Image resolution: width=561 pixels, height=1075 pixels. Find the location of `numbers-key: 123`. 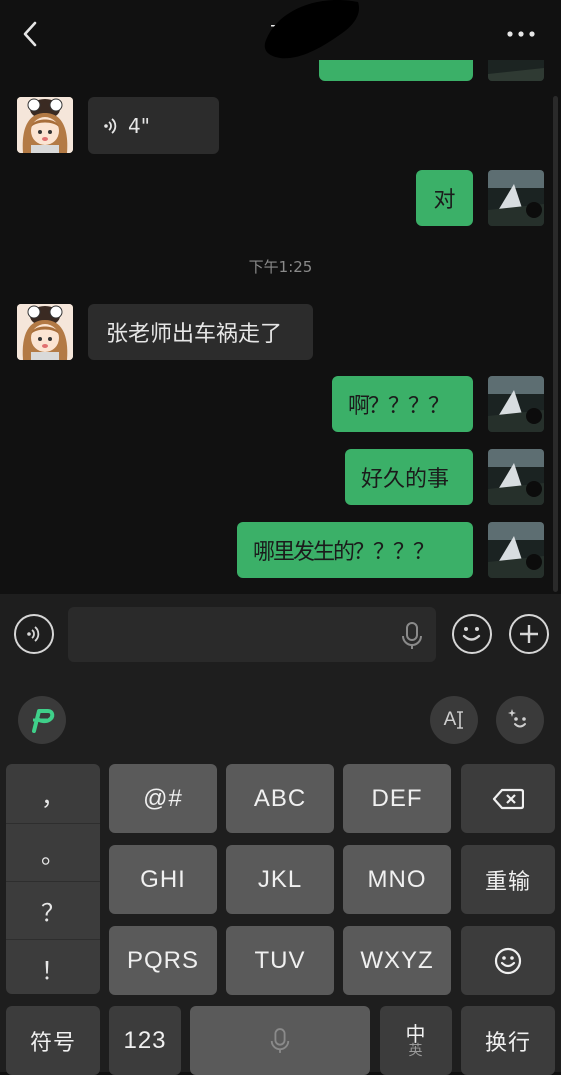

numbers-key: 123 is located at coordinates (145, 1040).